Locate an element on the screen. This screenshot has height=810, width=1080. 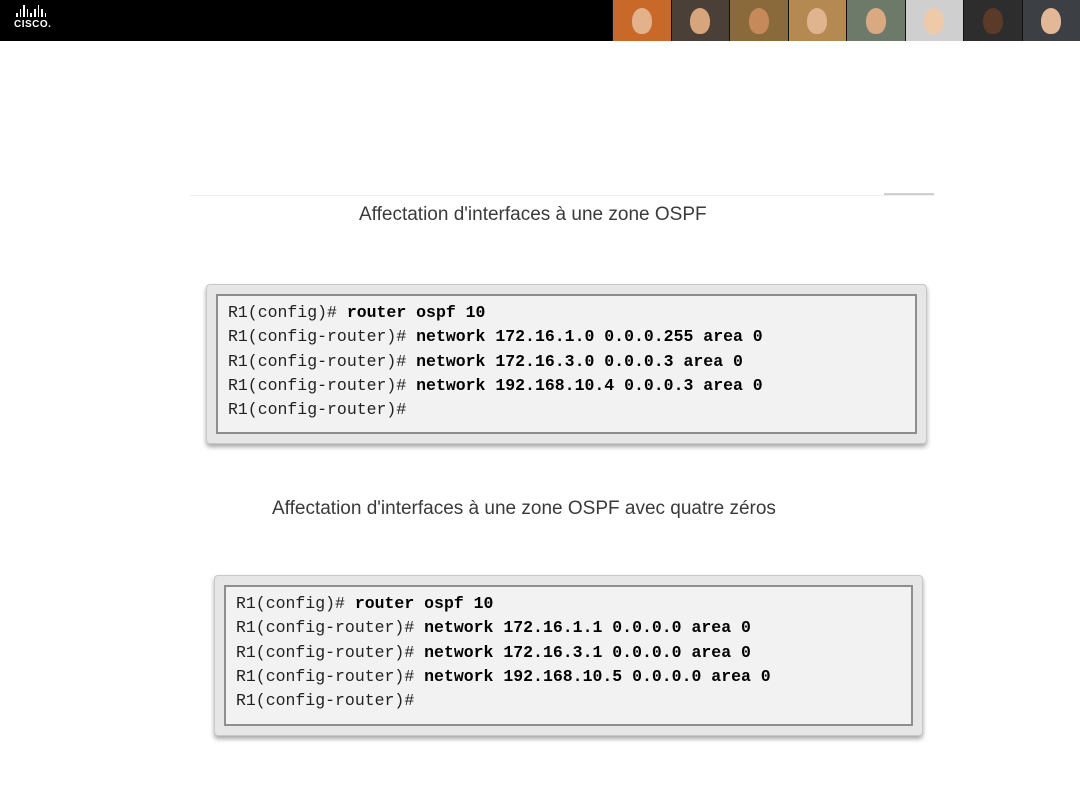
cisco-logo: CISCO. is located at coordinates (44, 20).